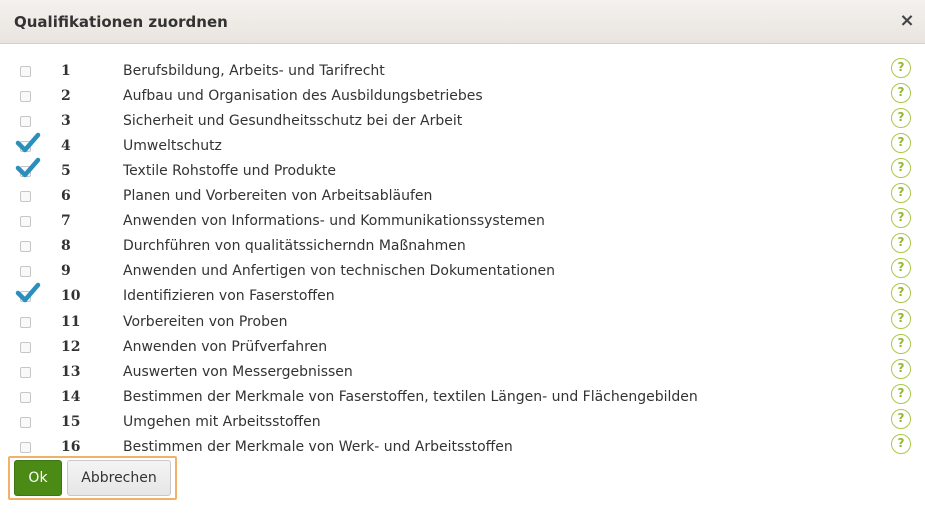 This screenshot has width=925, height=524. What do you see at coordinates (462, 170) in the screenshot?
I see `list-item: 5 Textile Rohstoffe und Produkte?` at bounding box center [462, 170].